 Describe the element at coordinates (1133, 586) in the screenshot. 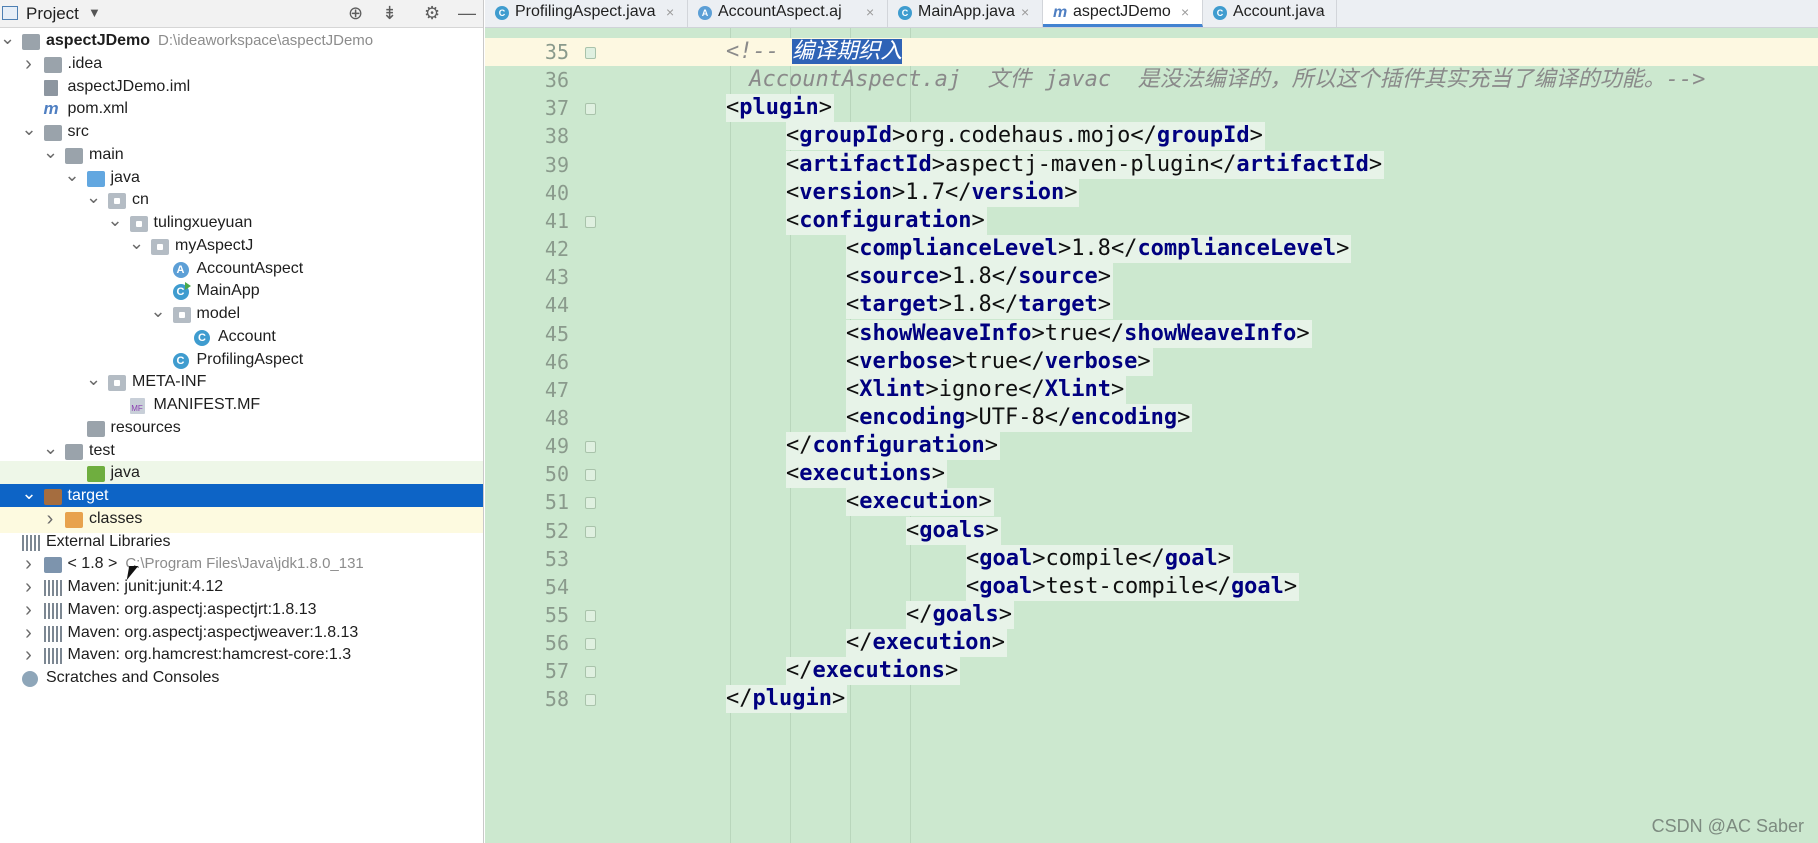

I see `code-text: <goal>test-compile</goal>` at that location.